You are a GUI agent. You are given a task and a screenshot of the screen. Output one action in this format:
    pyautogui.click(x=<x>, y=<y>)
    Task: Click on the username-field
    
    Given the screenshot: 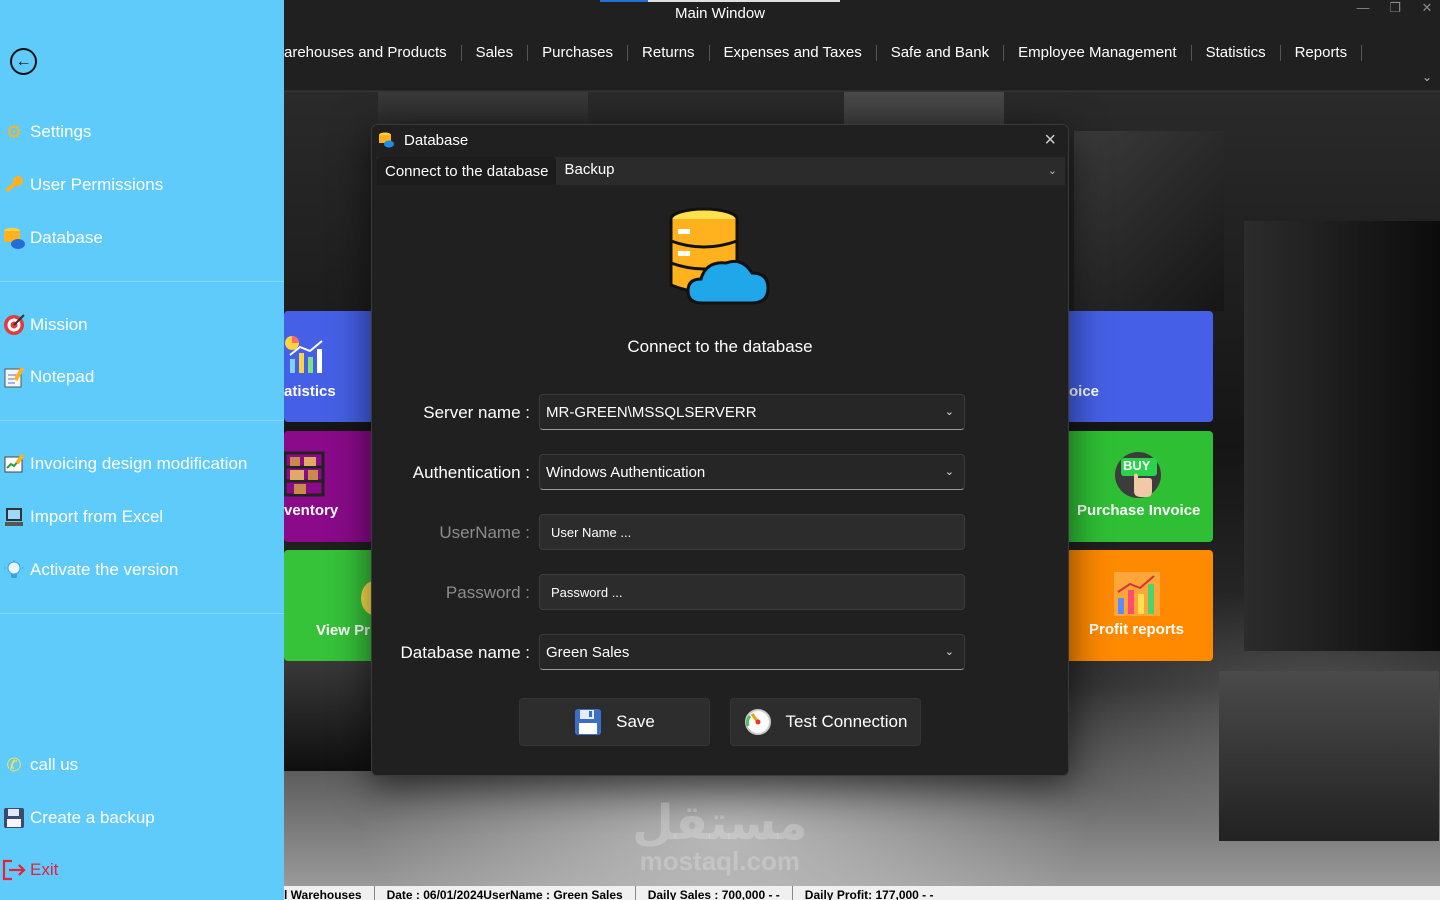 What is the action you would take?
    pyautogui.click(x=752, y=532)
    